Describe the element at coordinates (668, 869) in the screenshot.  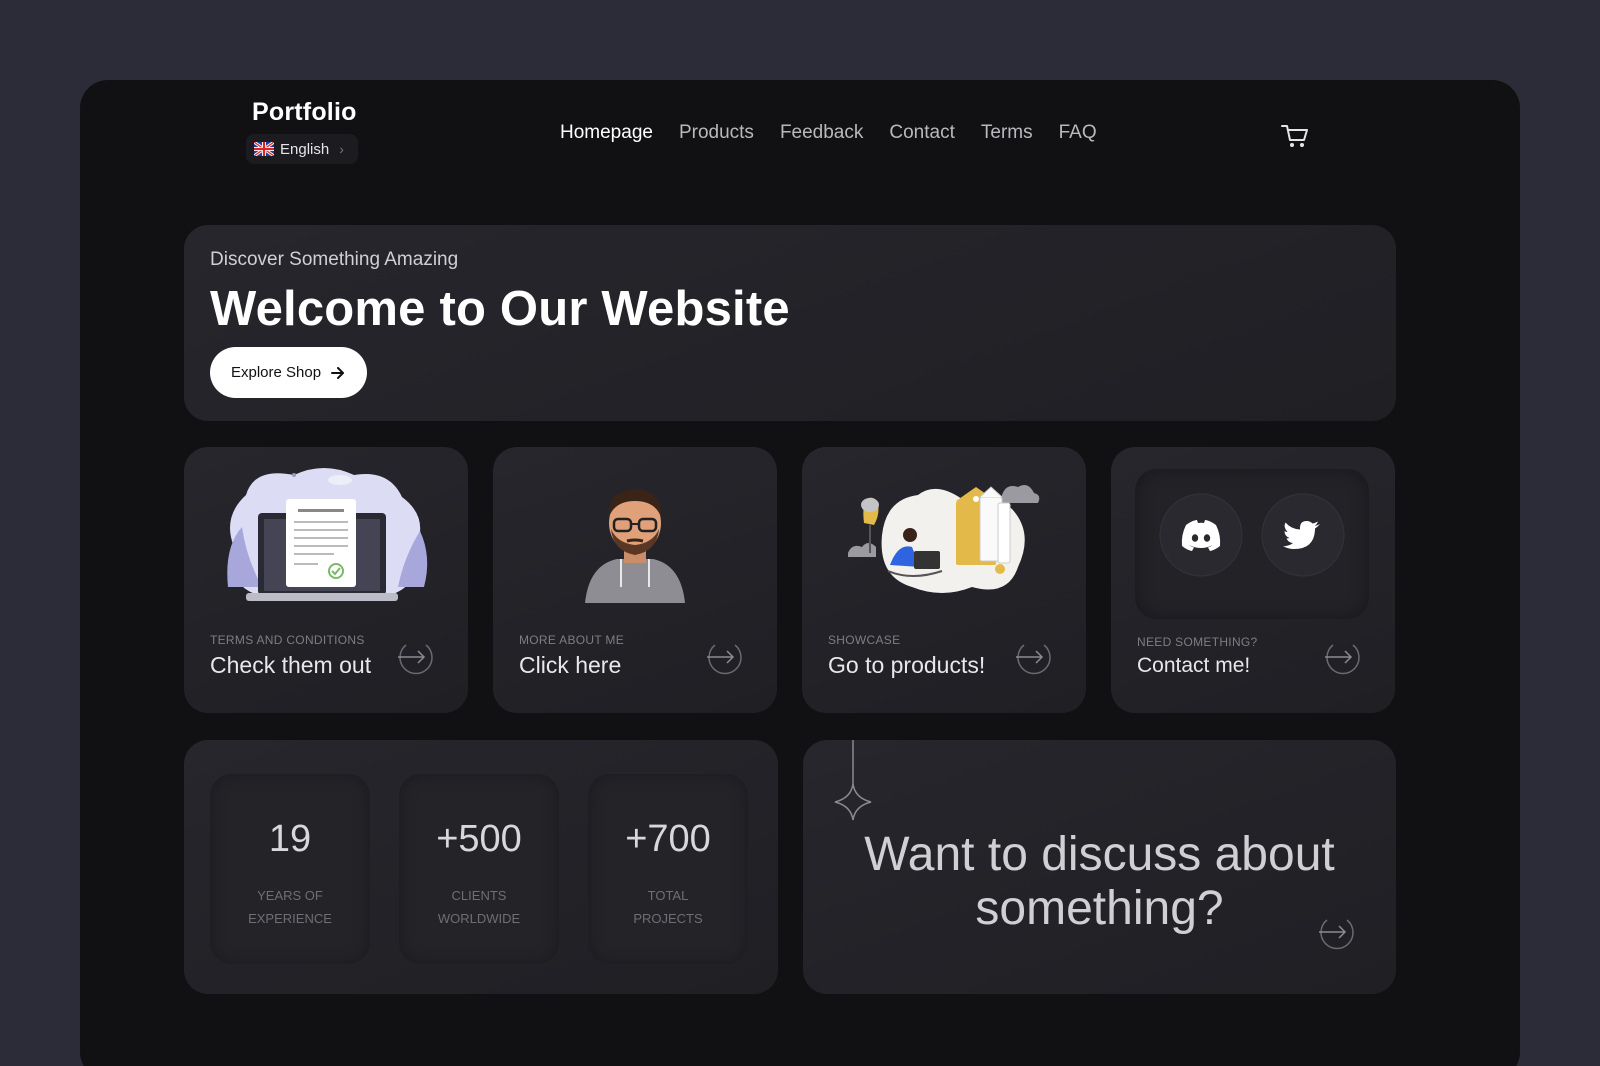
I see `stat-projects: +700 TOTAL PROJECTS` at that location.